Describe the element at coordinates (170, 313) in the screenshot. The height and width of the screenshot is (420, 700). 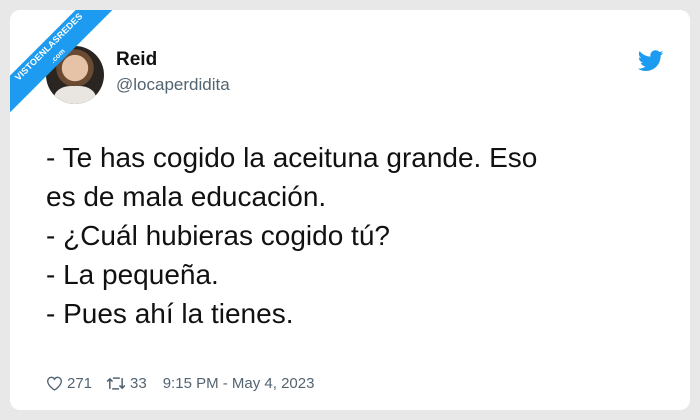
I see `tweet-line: - Pues ahí la tienes.` at that location.